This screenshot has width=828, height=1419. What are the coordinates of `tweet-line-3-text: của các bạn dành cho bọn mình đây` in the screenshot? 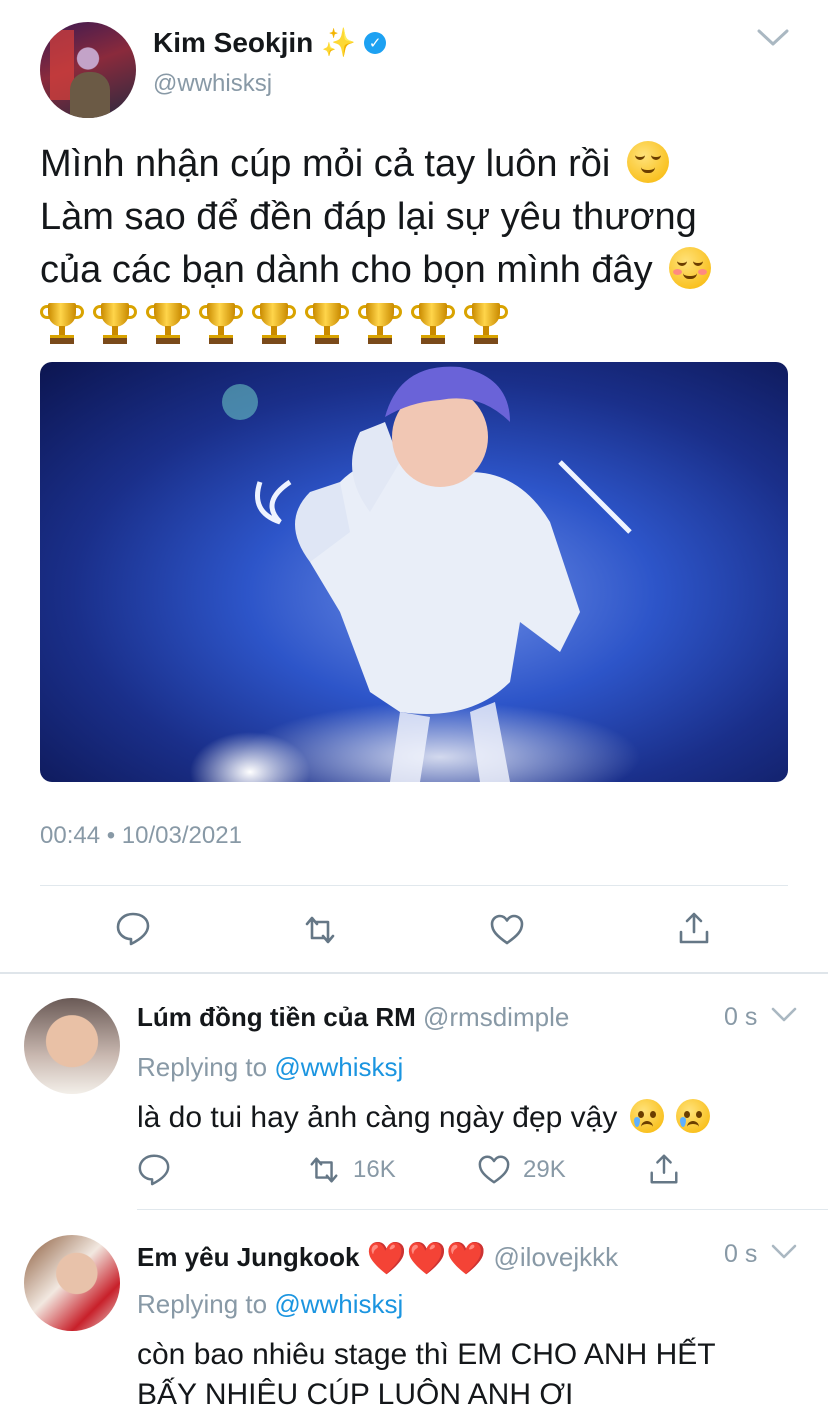 It's located at (346, 270).